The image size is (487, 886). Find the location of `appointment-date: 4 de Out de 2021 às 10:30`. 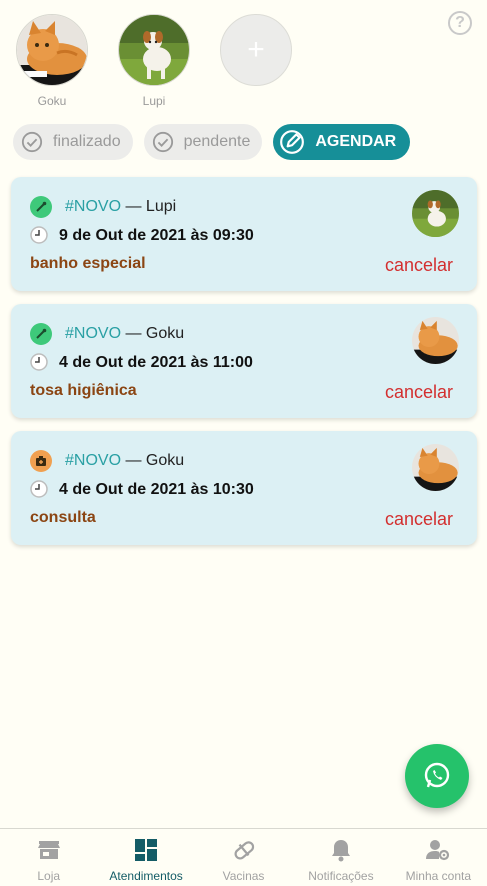

appointment-date: 4 de Out de 2021 às 10:30 is located at coordinates (156, 489).